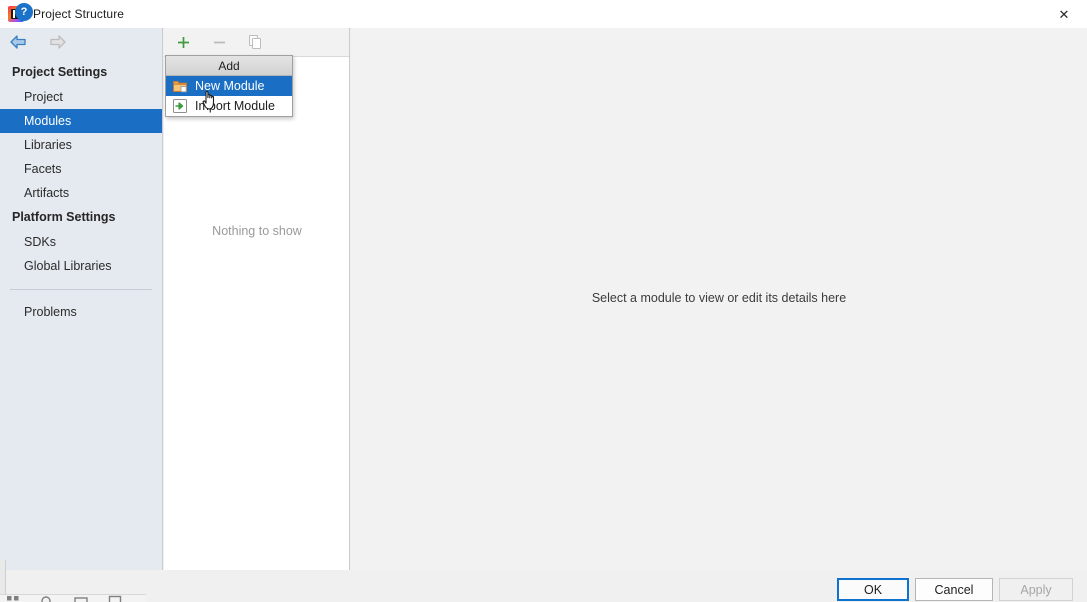 The image size is (1087, 602). I want to click on search-icon, so click(47, 598).